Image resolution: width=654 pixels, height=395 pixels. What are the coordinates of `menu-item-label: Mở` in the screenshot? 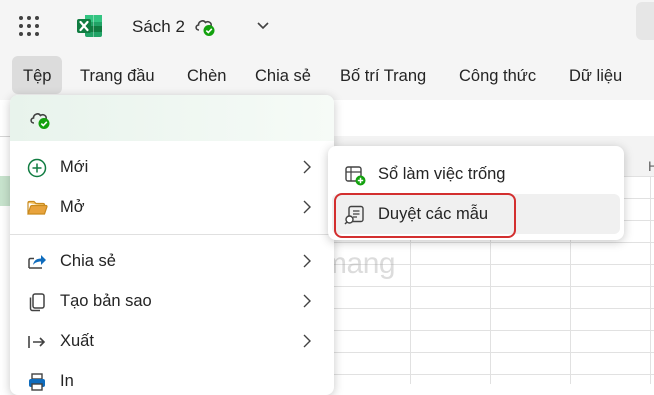 It's located at (72, 207).